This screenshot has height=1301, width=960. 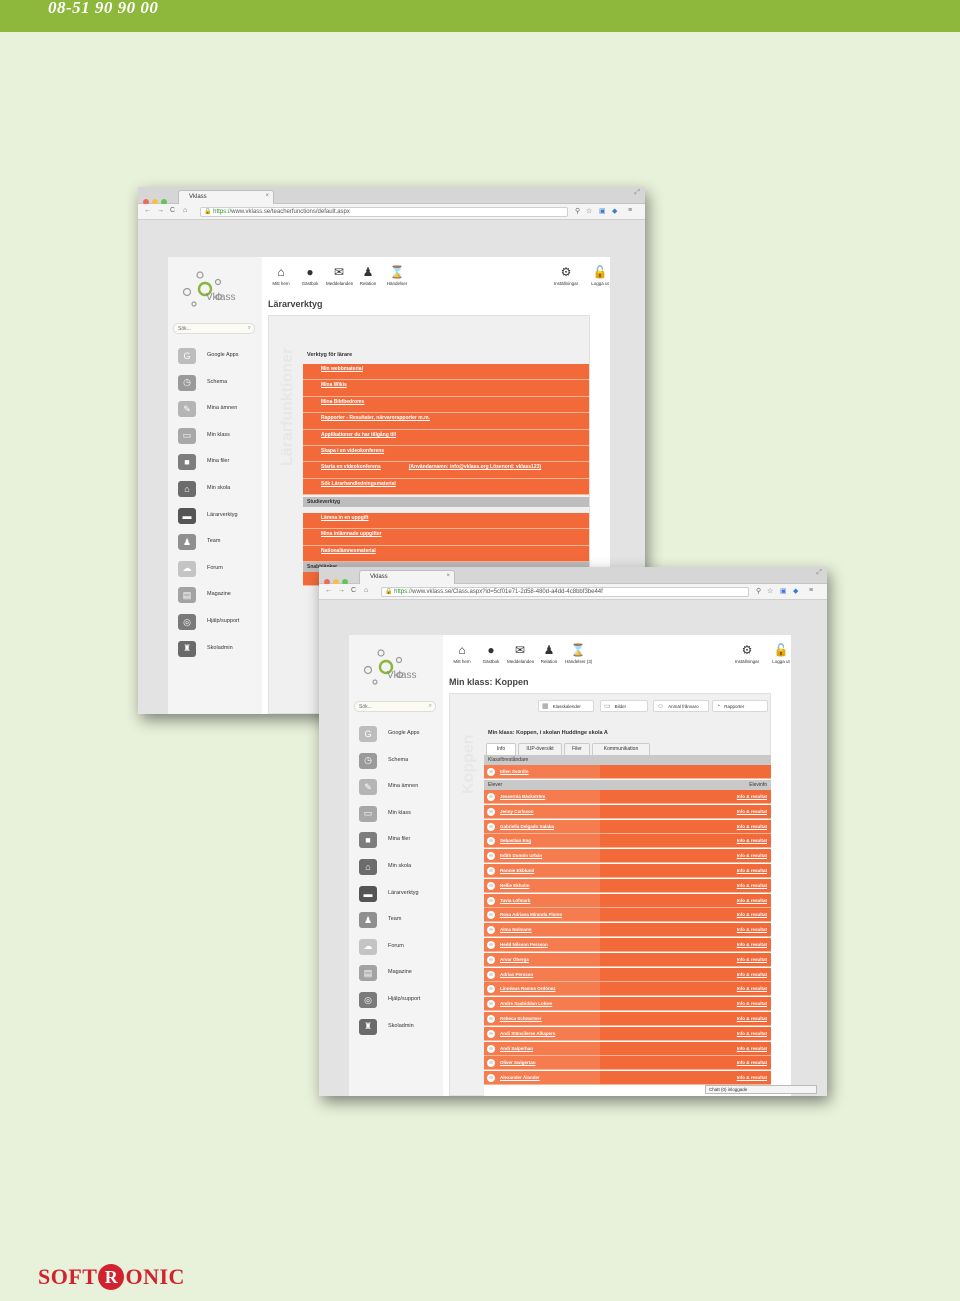 I want to click on browser-tab: Vklass ×, so click(x=226, y=197).